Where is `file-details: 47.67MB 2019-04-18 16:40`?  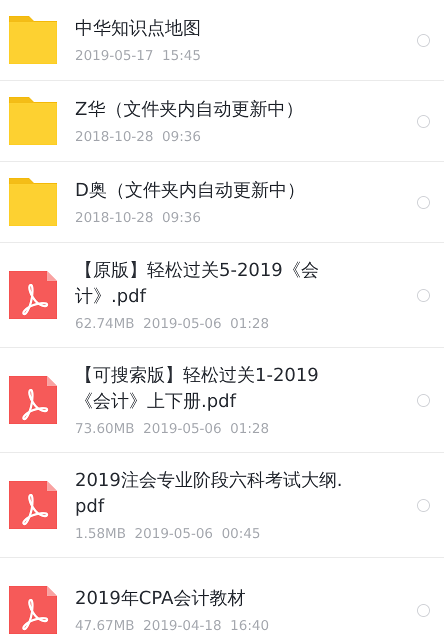
file-details: 47.67MB 2019-04-18 16:40 is located at coordinates (172, 626).